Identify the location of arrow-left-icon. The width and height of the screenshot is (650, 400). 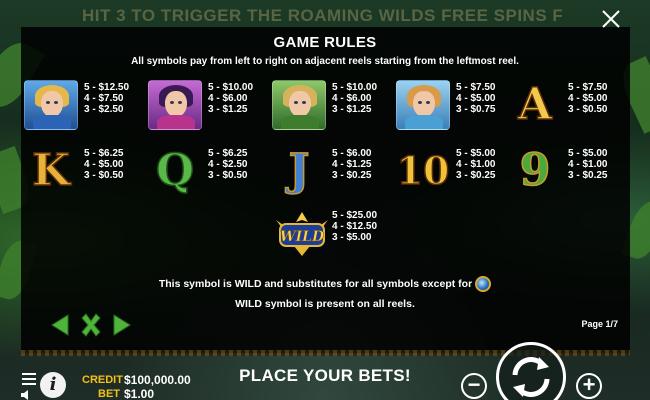
(60, 325).